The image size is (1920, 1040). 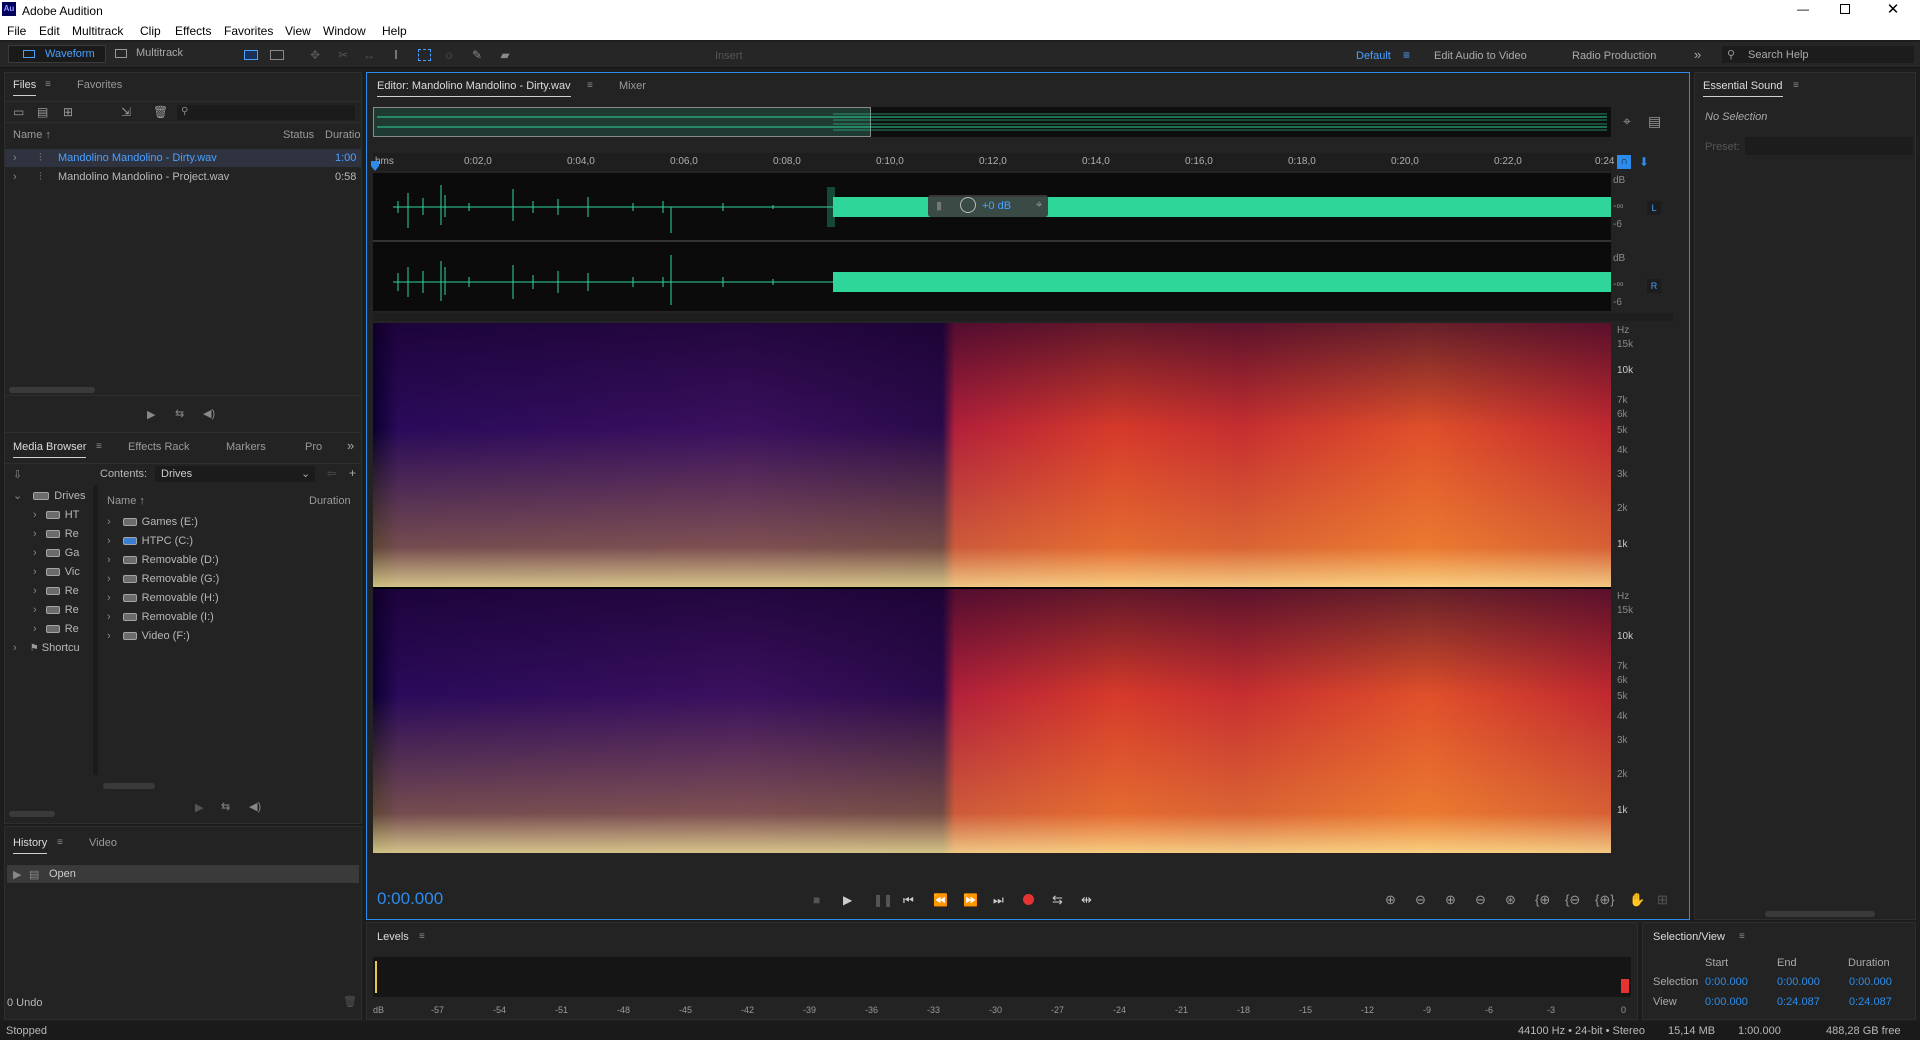 What do you see at coordinates (179, 413) in the screenshot?
I see `loop-icon: ⇆` at bounding box center [179, 413].